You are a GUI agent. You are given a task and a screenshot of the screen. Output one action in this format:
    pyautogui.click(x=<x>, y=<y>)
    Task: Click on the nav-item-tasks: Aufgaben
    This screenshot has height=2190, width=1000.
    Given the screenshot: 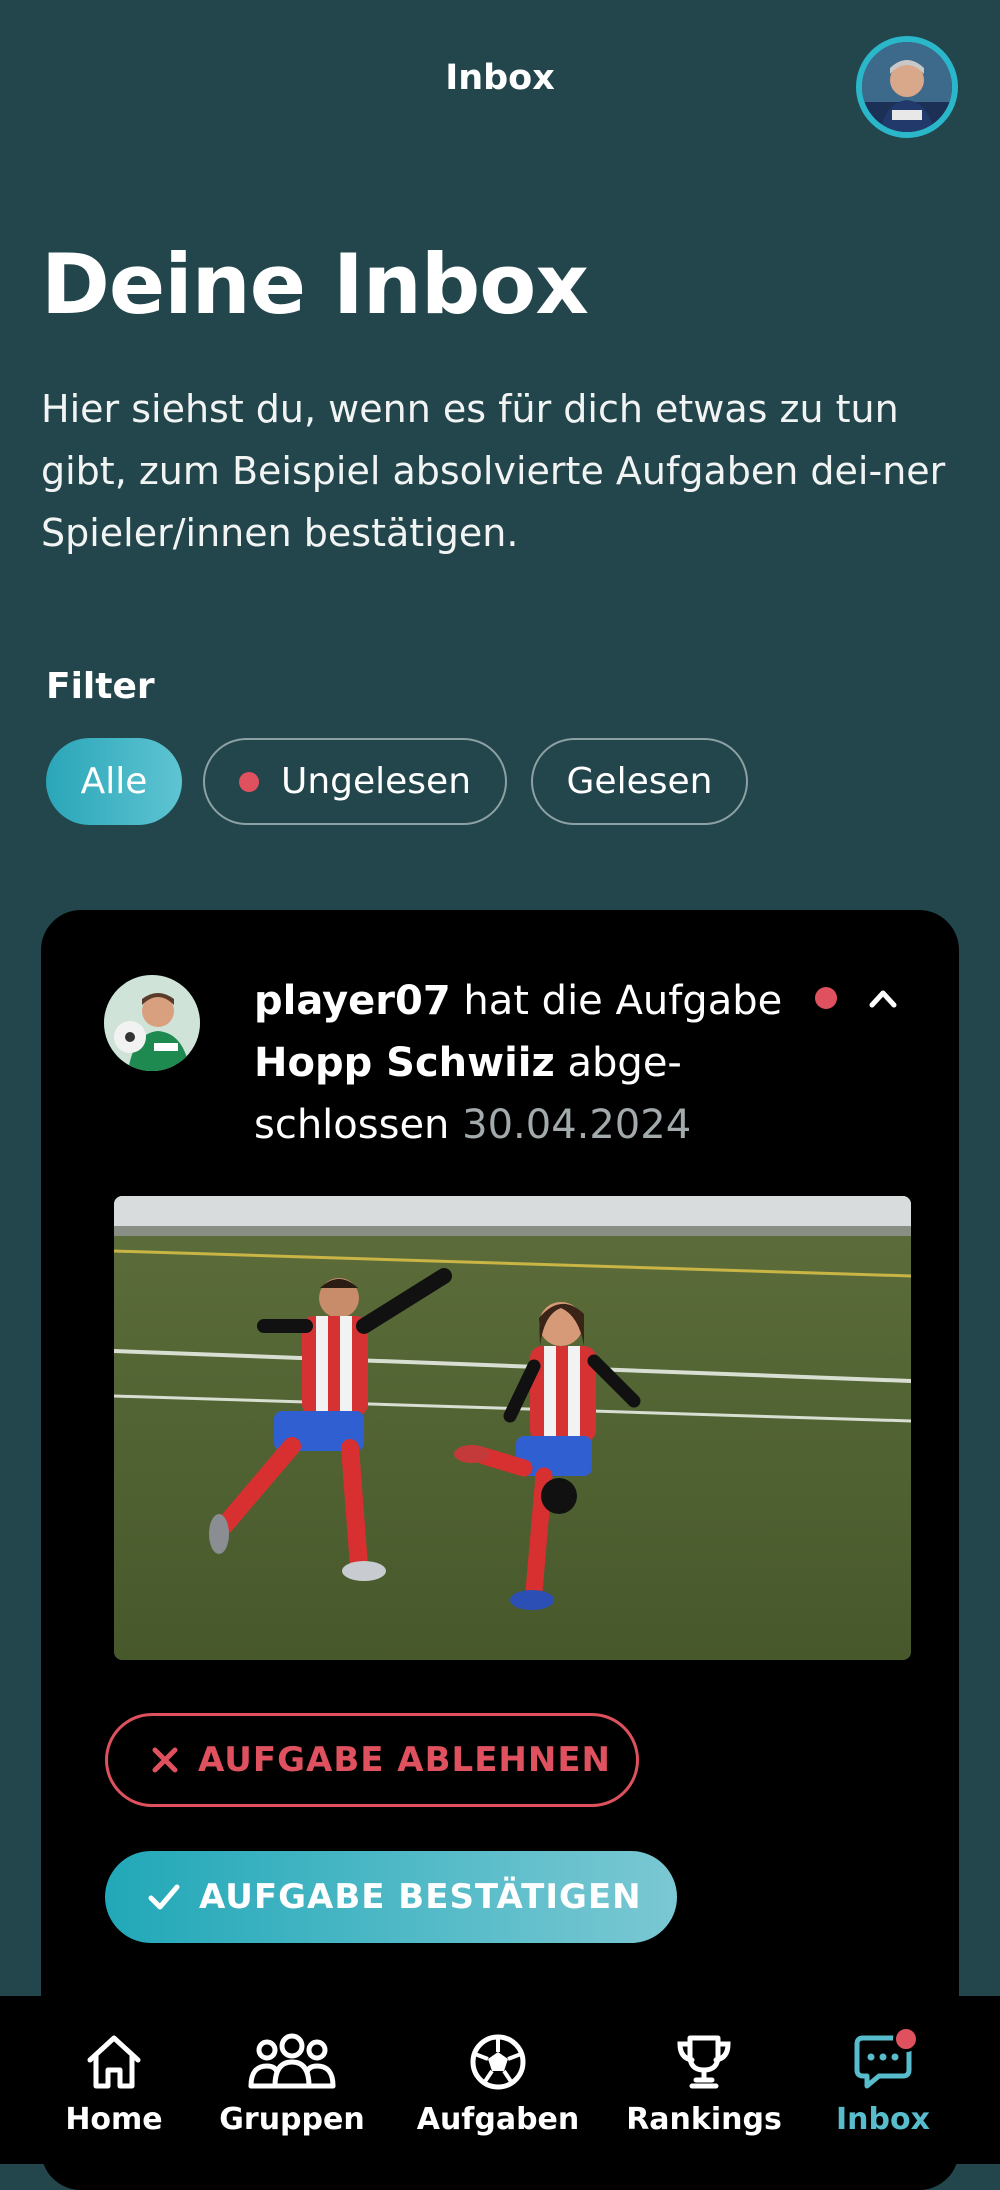 What is the action you would take?
    pyautogui.click(x=498, y=2080)
    